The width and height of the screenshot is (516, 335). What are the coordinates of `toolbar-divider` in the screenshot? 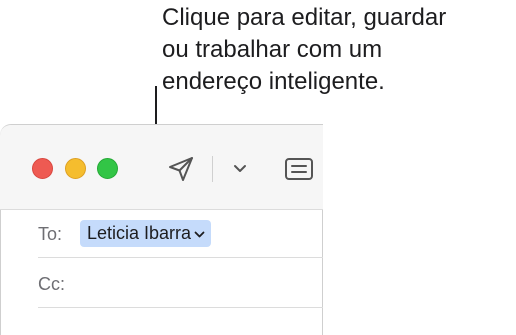 It's located at (212, 169).